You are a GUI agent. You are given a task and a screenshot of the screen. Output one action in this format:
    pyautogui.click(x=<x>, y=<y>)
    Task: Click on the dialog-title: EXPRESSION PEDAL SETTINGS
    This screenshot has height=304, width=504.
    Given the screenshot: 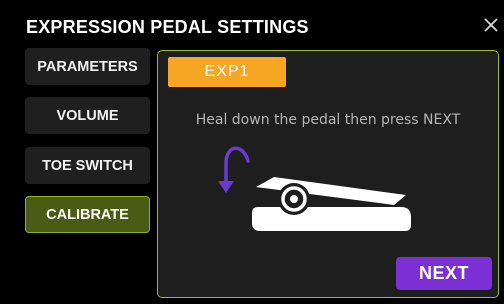 What is the action you would take?
    pyautogui.click(x=167, y=27)
    